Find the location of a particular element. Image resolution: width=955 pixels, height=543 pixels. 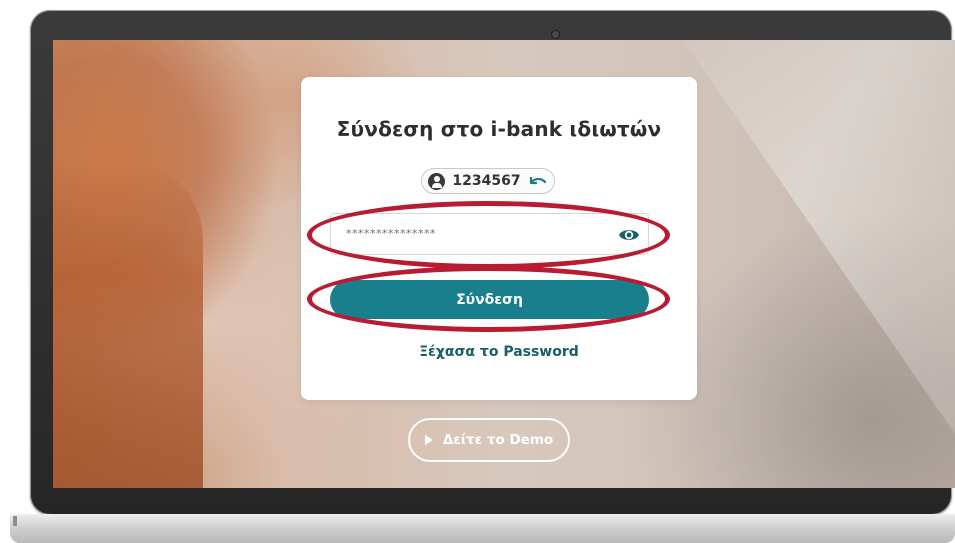

user-id-value: 1234567 is located at coordinates (486, 181).